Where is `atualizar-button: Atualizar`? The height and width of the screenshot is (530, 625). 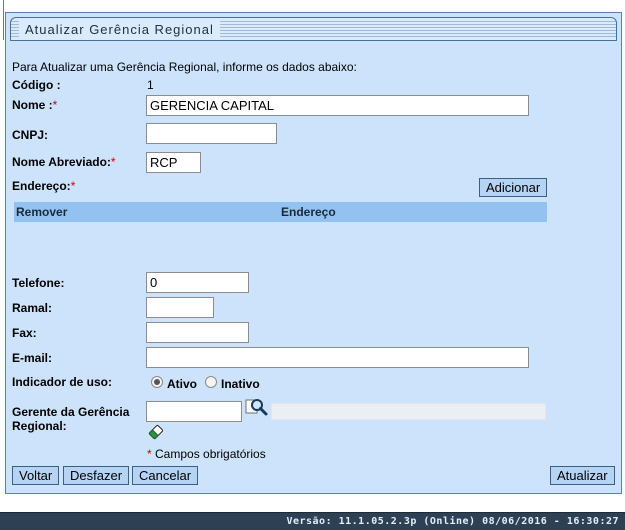
atualizar-button: Atualizar is located at coordinates (582, 475).